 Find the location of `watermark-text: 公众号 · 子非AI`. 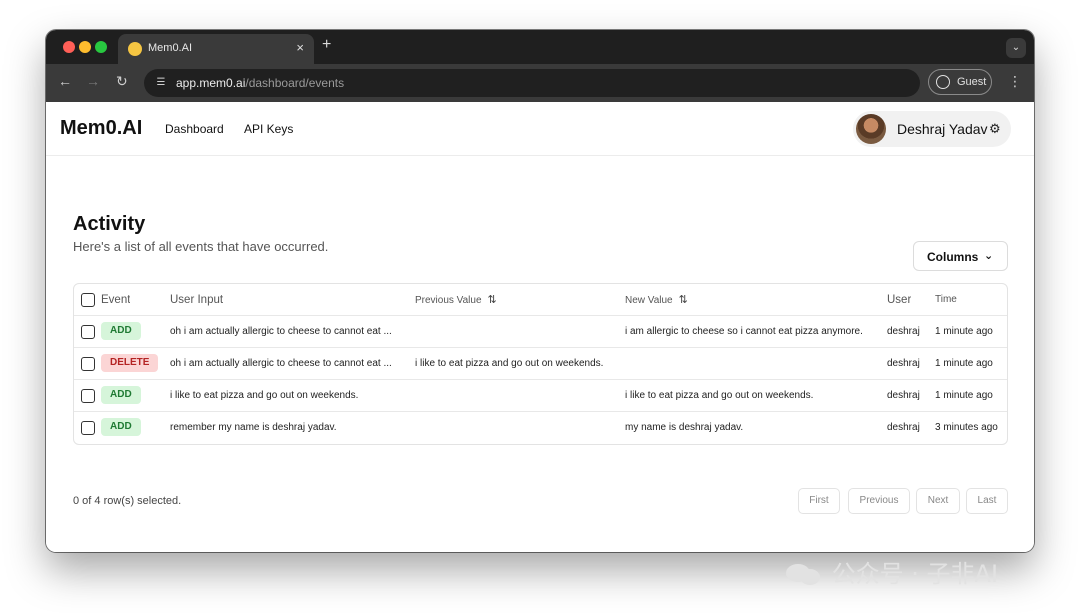

watermark-text: 公众号 · 子非AI is located at coordinates (915, 574).